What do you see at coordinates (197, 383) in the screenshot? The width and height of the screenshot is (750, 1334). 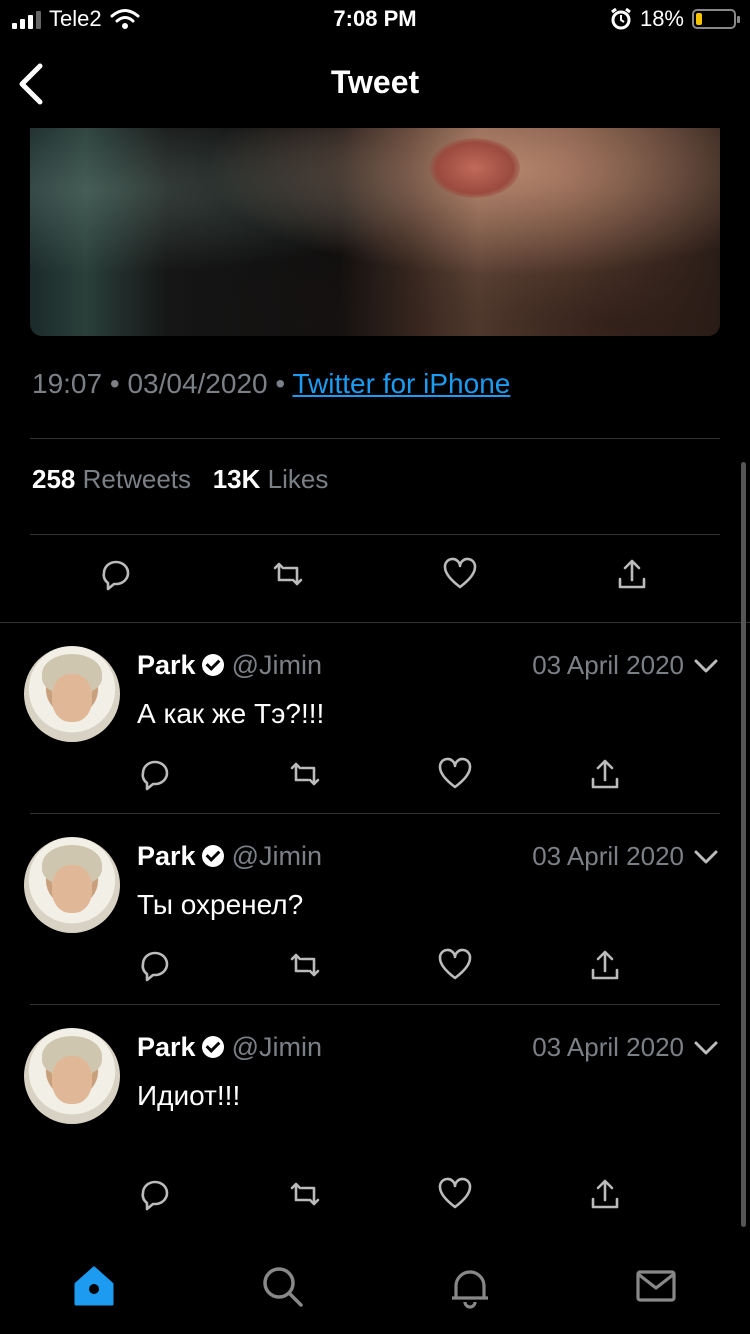 I see `tweet-date: 03/04/2020` at bounding box center [197, 383].